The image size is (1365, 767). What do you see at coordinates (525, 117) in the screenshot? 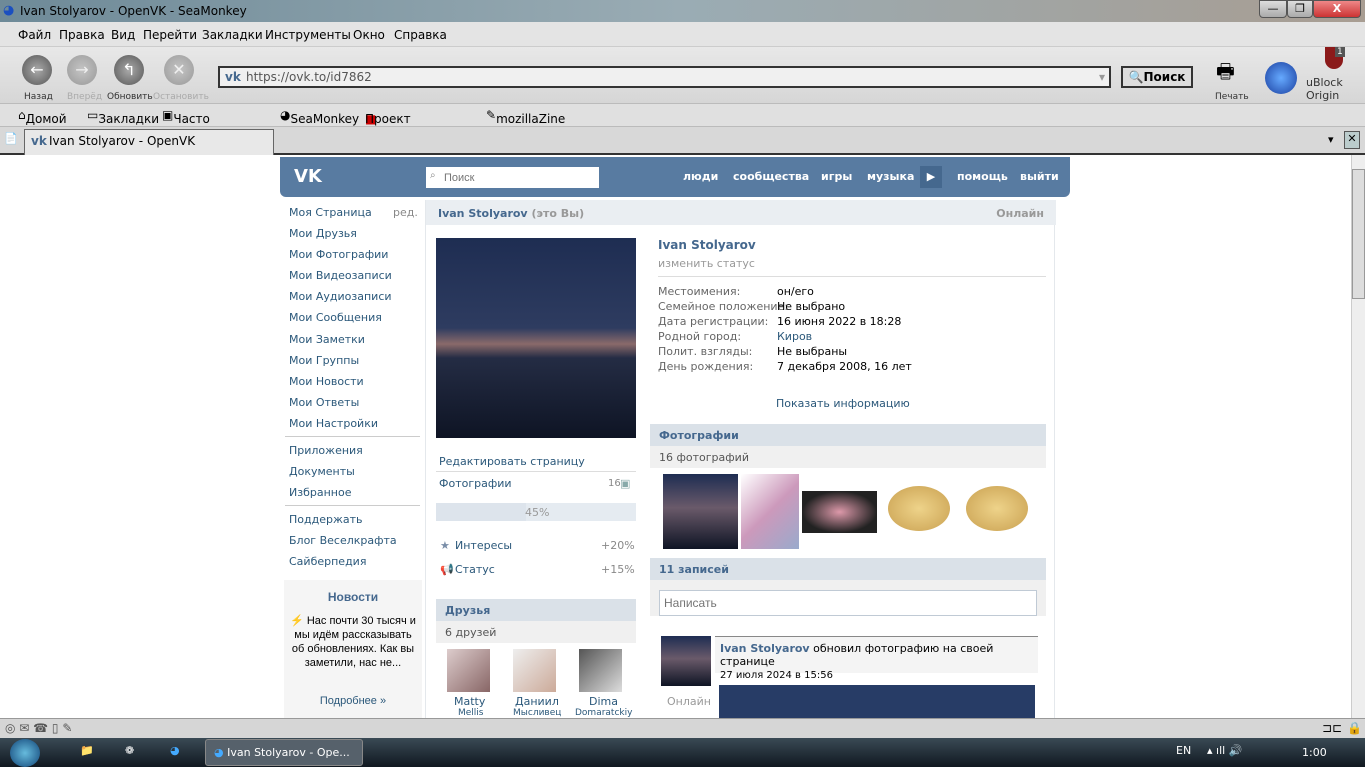
I see `bookmark-mozillazine: ✎ mozillaZine` at bounding box center [525, 117].